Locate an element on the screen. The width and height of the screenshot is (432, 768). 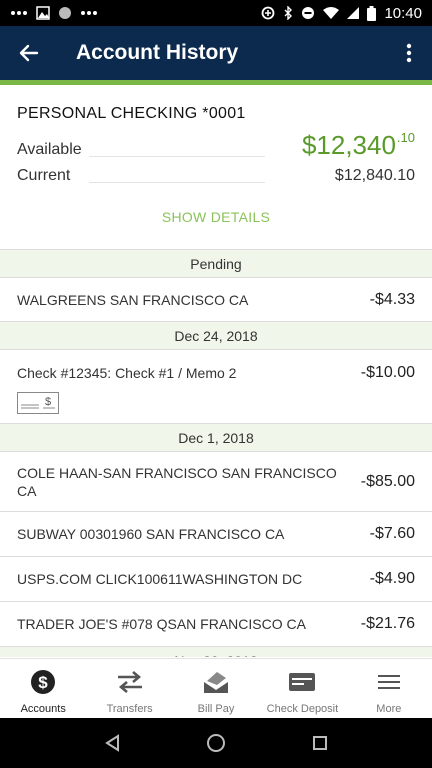
show-details-button: SHOW DETAILS is located at coordinates (216, 217).